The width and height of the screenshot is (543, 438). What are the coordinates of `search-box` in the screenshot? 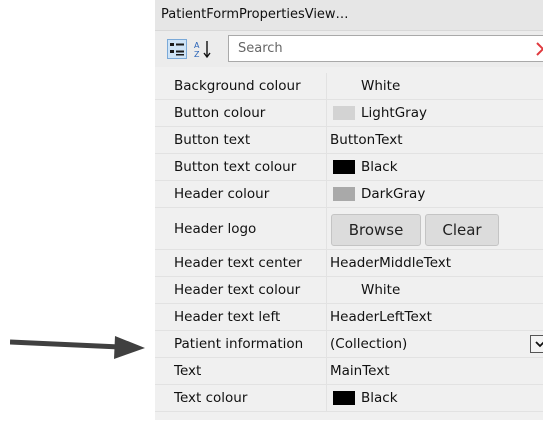 It's located at (385, 48).